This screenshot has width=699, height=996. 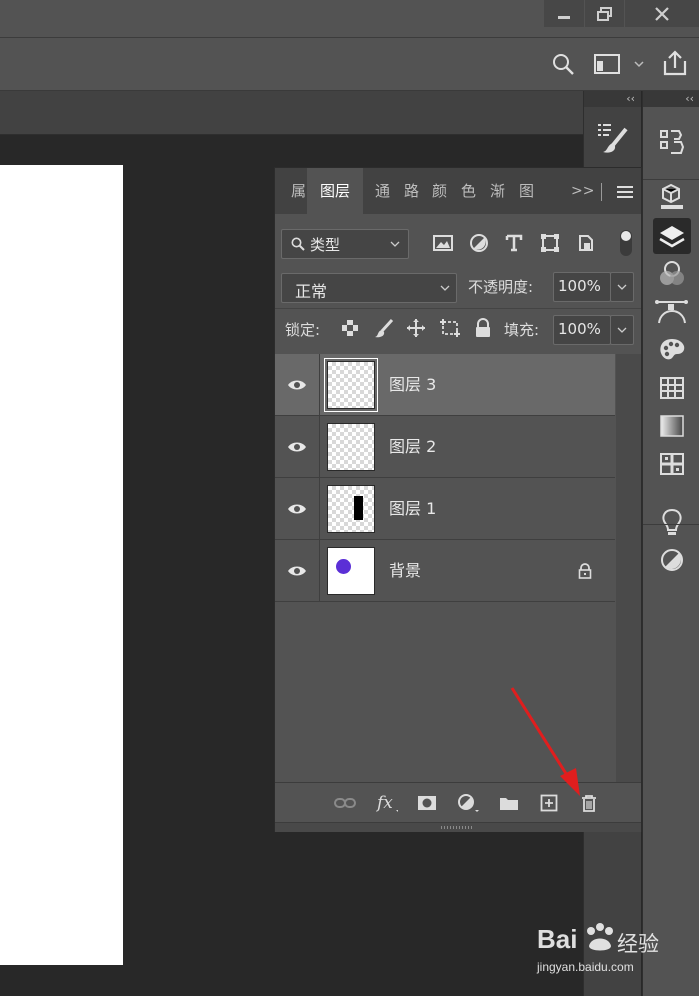 I want to click on panel-resize-grip, so click(x=458, y=827).